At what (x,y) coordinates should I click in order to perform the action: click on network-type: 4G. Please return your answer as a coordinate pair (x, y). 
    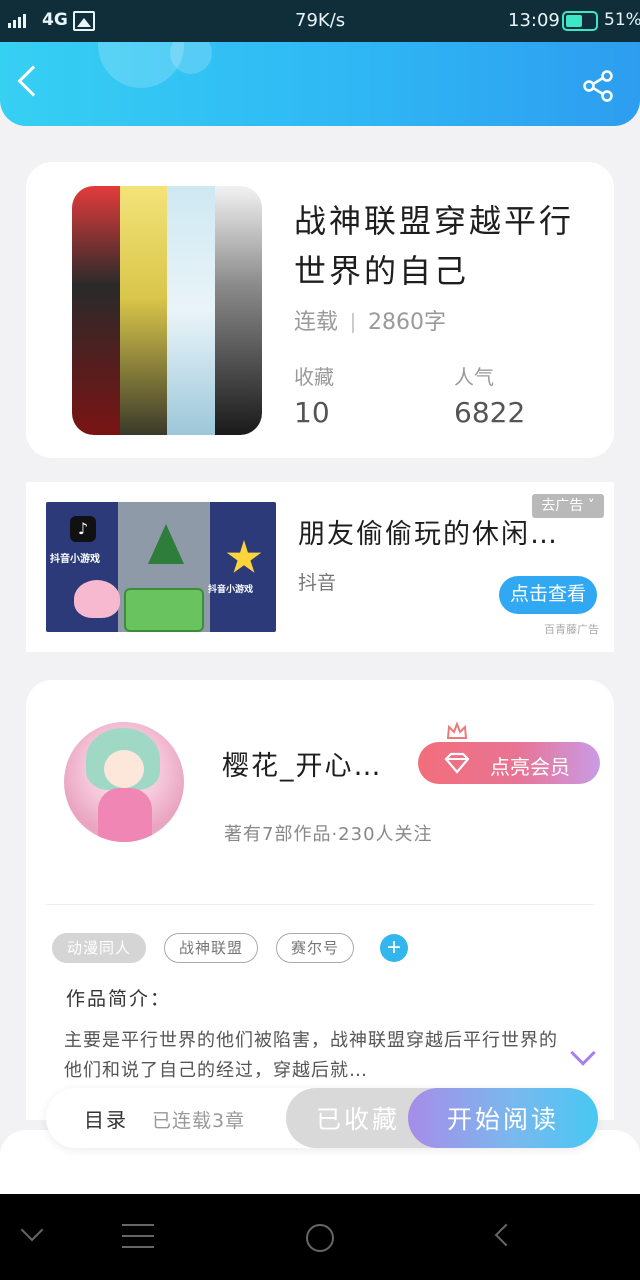
    Looking at the image, I should click on (55, 20).